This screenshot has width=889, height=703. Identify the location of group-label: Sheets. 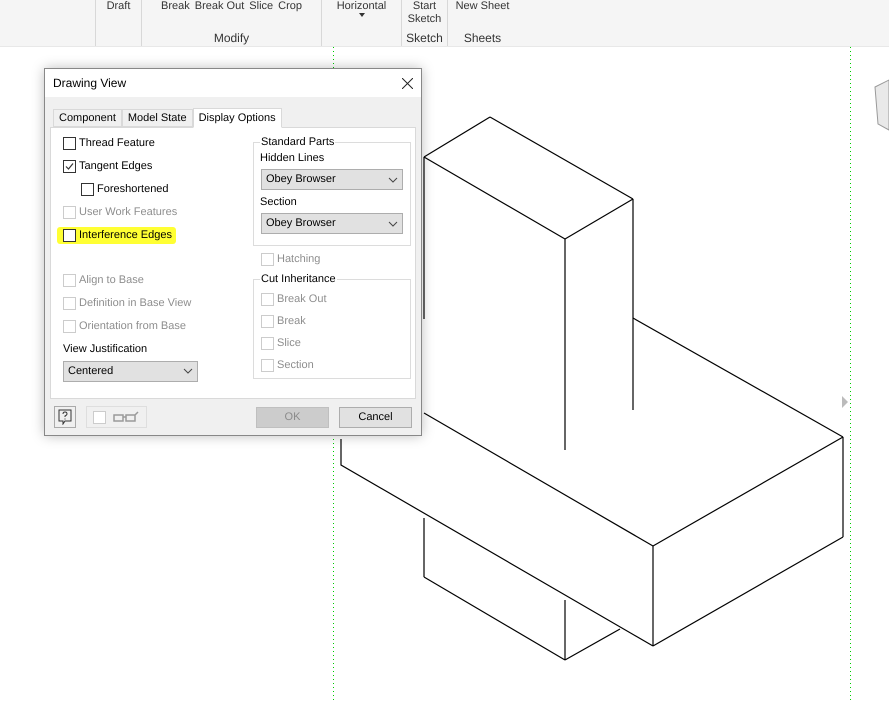
(482, 37).